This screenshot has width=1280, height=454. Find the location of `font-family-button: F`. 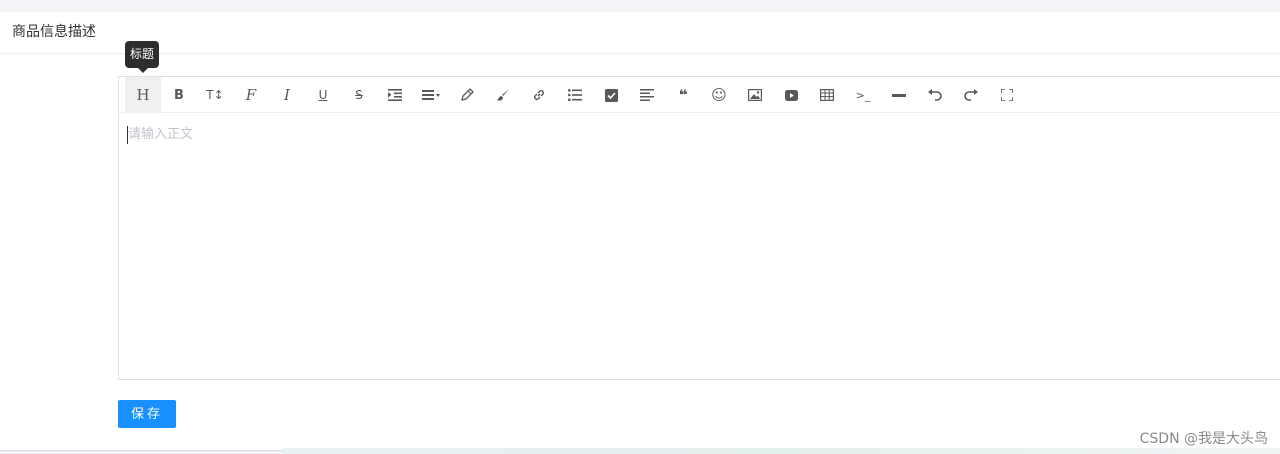

font-family-button: F is located at coordinates (251, 95).